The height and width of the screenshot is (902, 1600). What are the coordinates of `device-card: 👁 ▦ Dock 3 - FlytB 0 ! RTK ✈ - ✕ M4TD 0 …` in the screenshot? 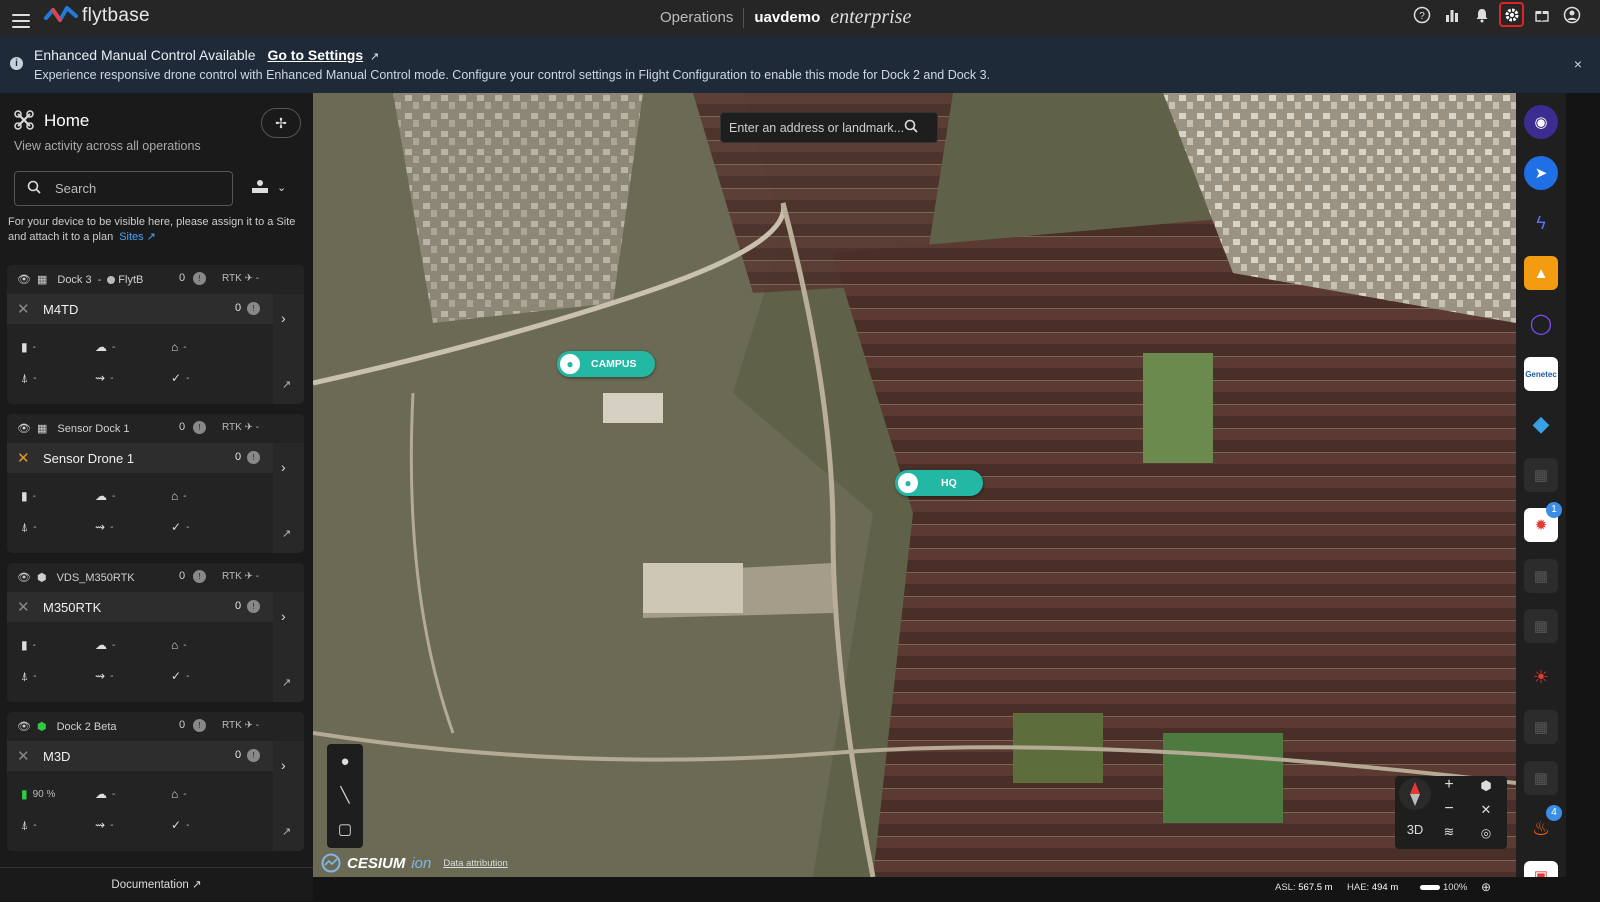 It's located at (155, 334).